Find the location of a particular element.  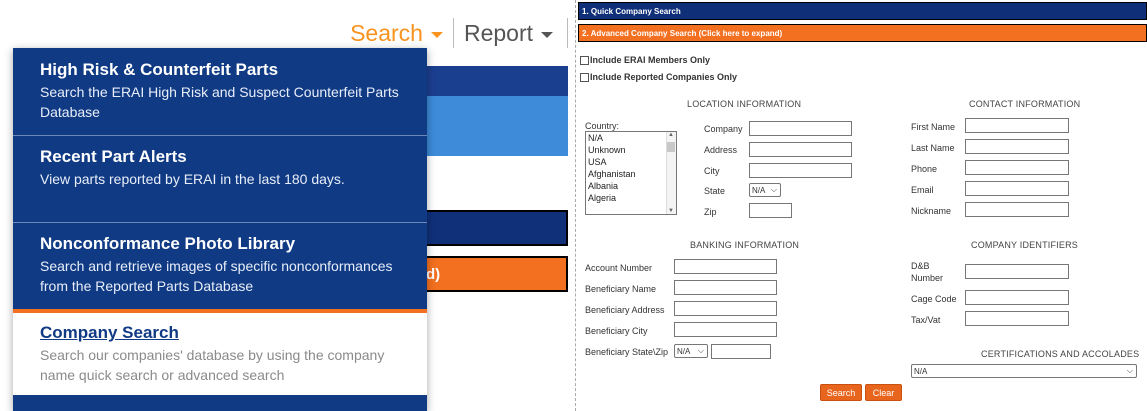

tax-vat-label: Tax/Vat is located at coordinates (926, 320).